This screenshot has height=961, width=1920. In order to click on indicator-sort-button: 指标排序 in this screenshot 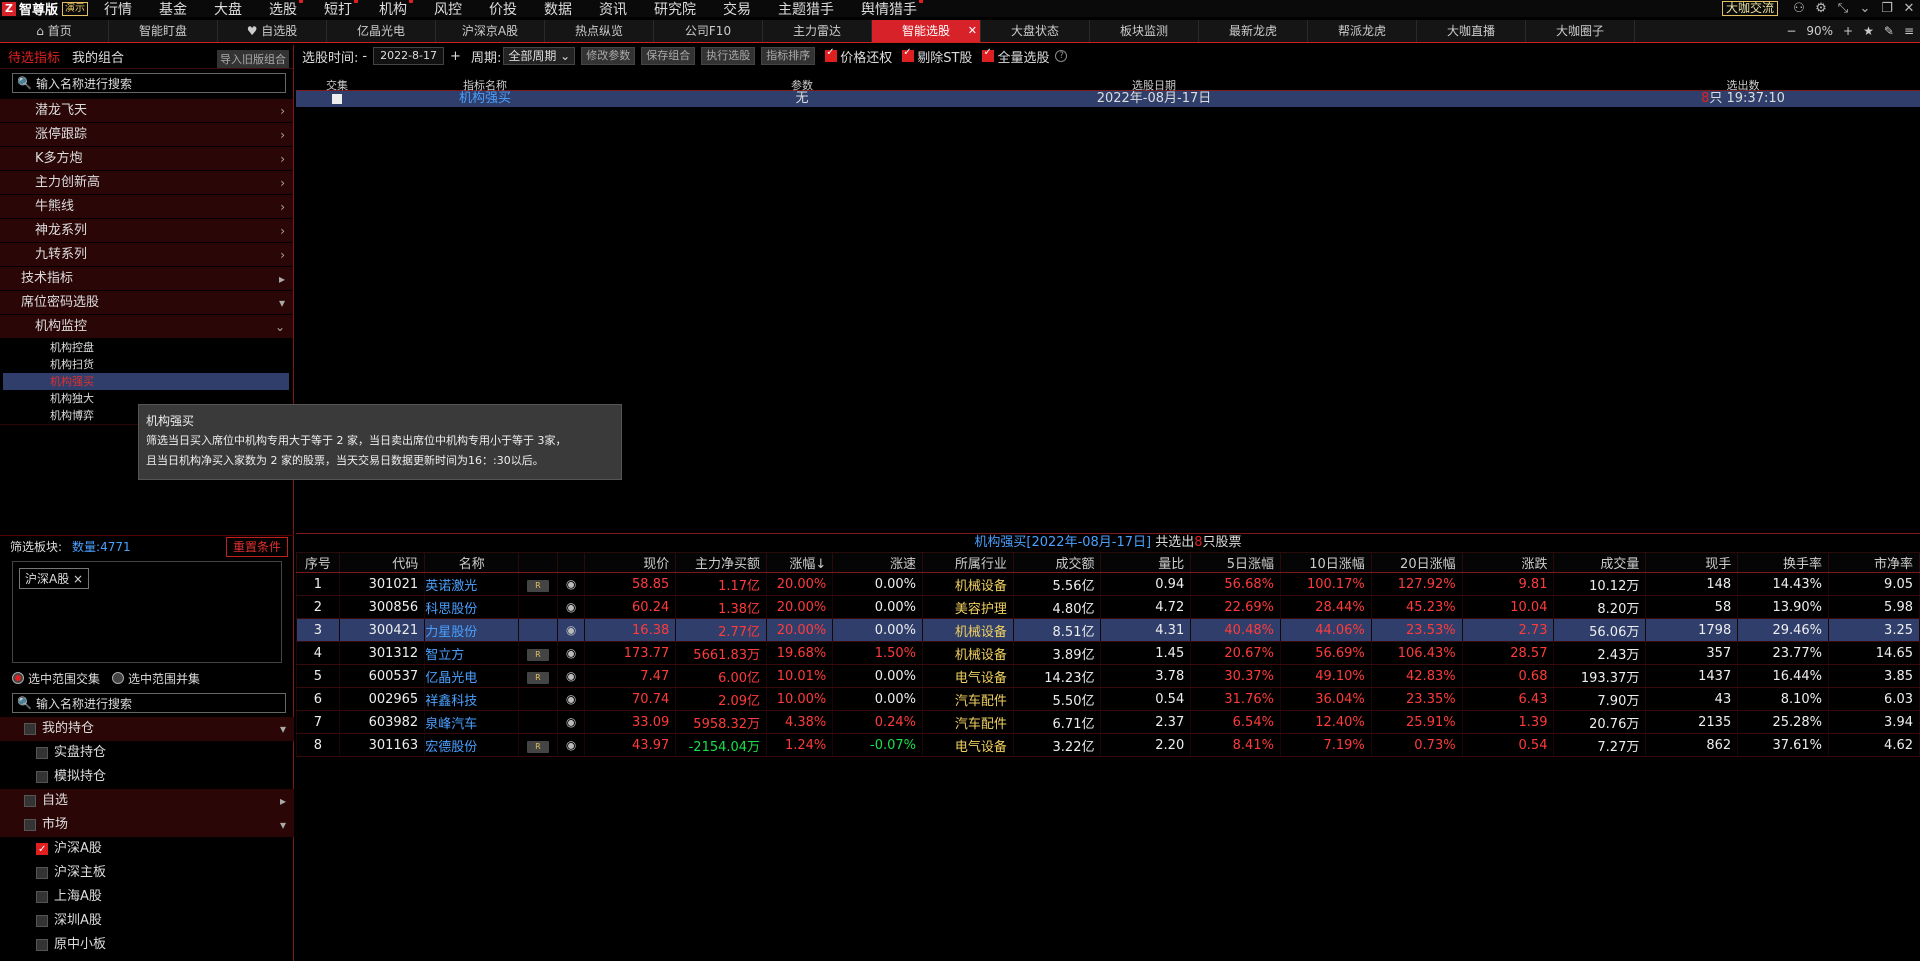, I will do `click(788, 56)`.